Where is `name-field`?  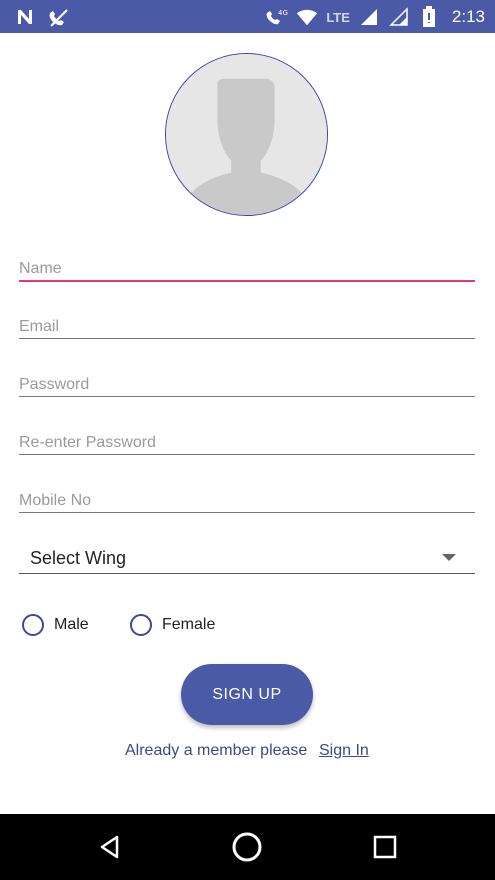 name-field is located at coordinates (247, 261).